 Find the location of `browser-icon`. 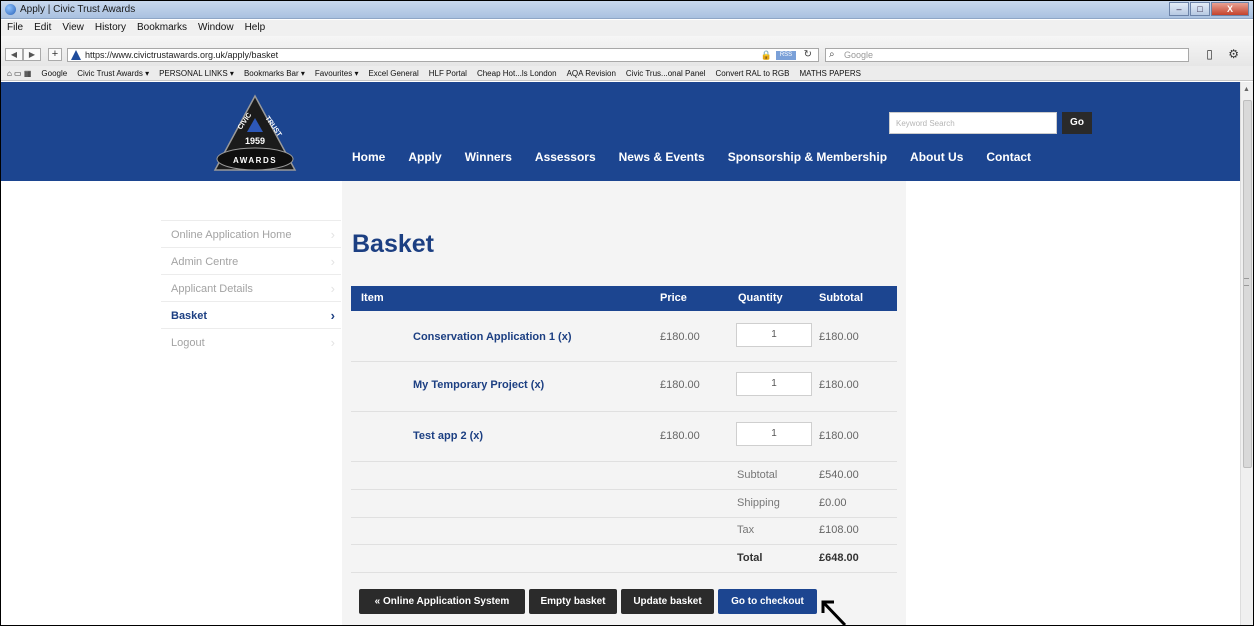

browser-icon is located at coordinates (10, 9).